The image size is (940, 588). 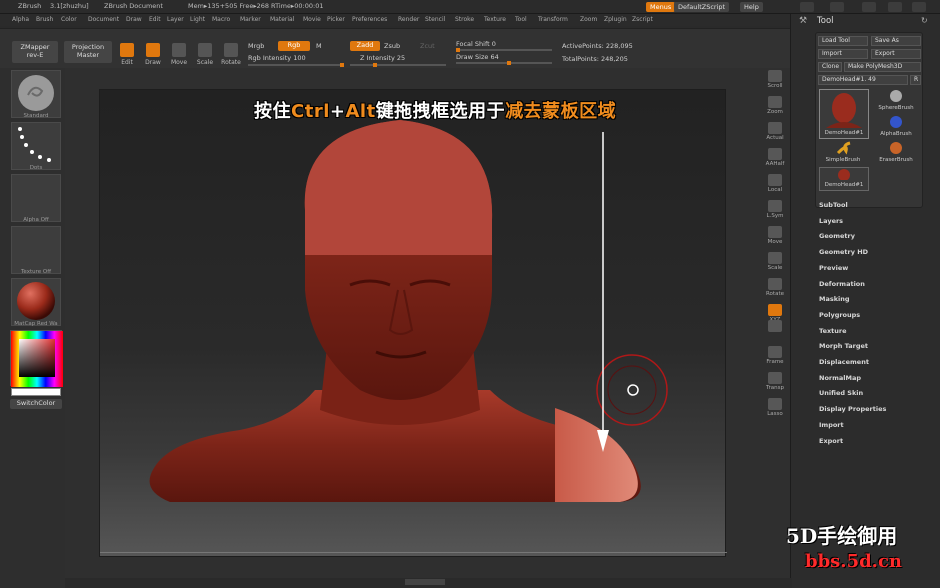 I want to click on view-transp-button: Transp, so click(x=775, y=382).